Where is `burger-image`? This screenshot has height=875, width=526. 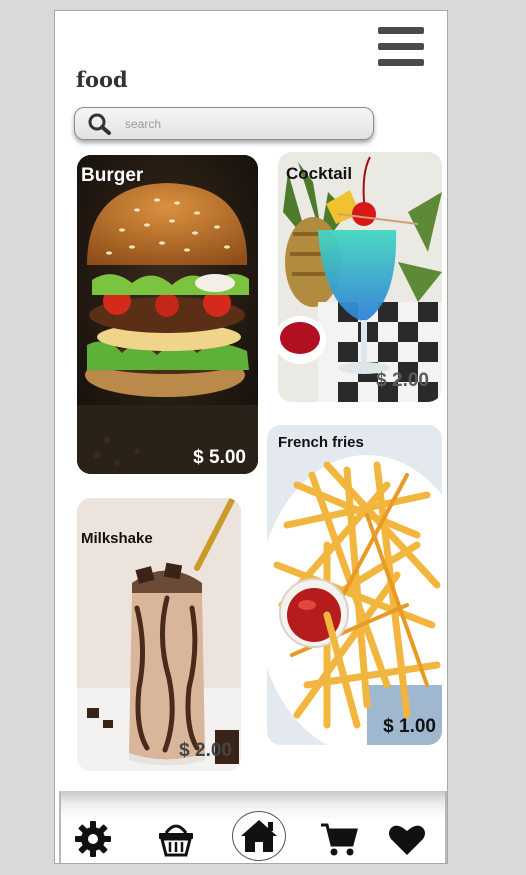
burger-image is located at coordinates (167, 314).